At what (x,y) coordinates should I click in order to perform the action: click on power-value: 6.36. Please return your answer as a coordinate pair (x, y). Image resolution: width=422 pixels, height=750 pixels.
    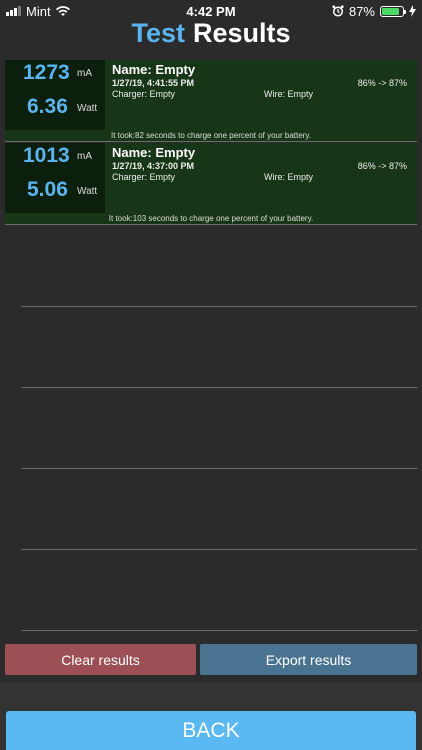
    Looking at the image, I should click on (47, 106).